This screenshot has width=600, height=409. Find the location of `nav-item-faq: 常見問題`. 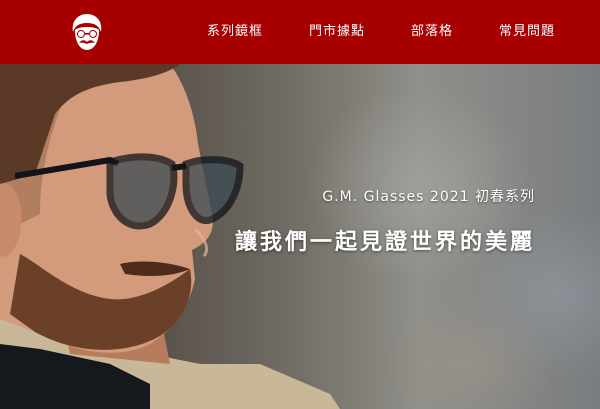

nav-item-faq: 常見問題 is located at coordinates (527, 32).